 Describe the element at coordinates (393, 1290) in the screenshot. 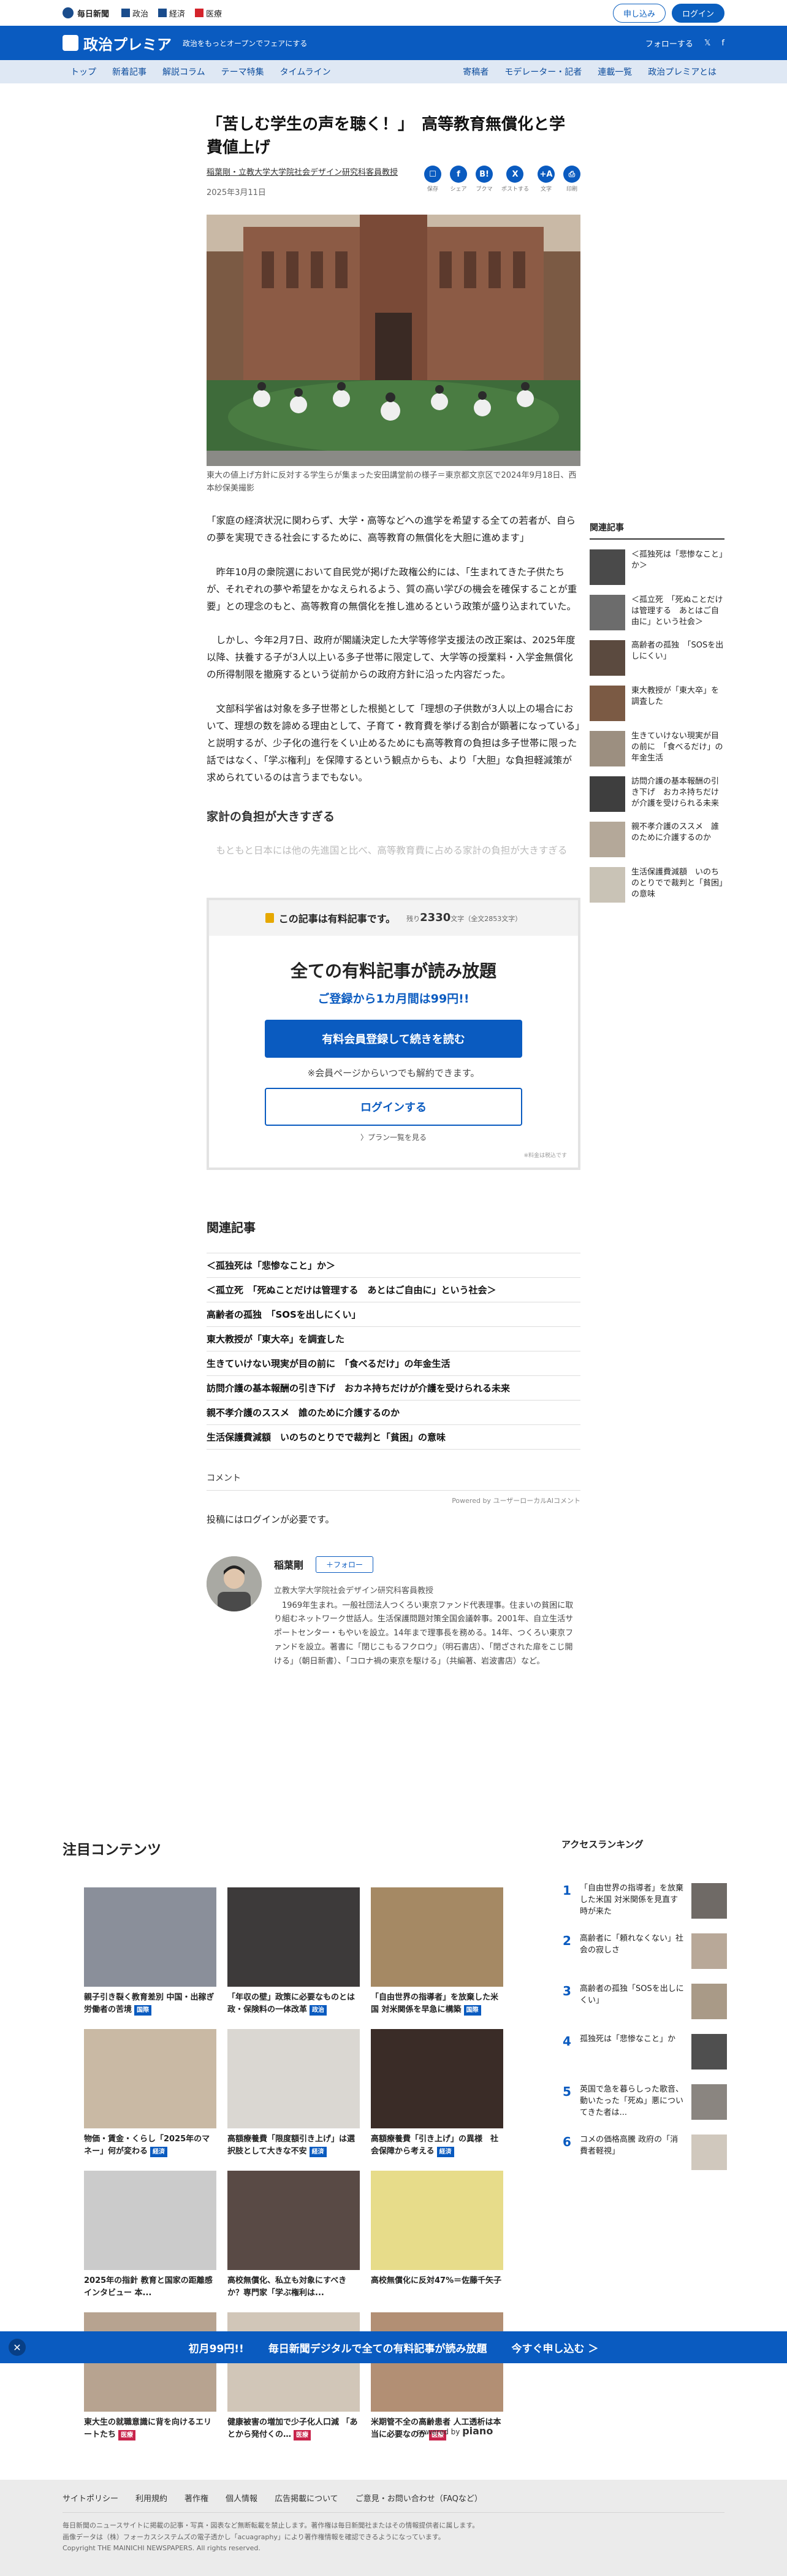

I see `related-article-link: ＜孤立死 「死ぬことだけは管理する あとはご自由に」という社会＞` at that location.